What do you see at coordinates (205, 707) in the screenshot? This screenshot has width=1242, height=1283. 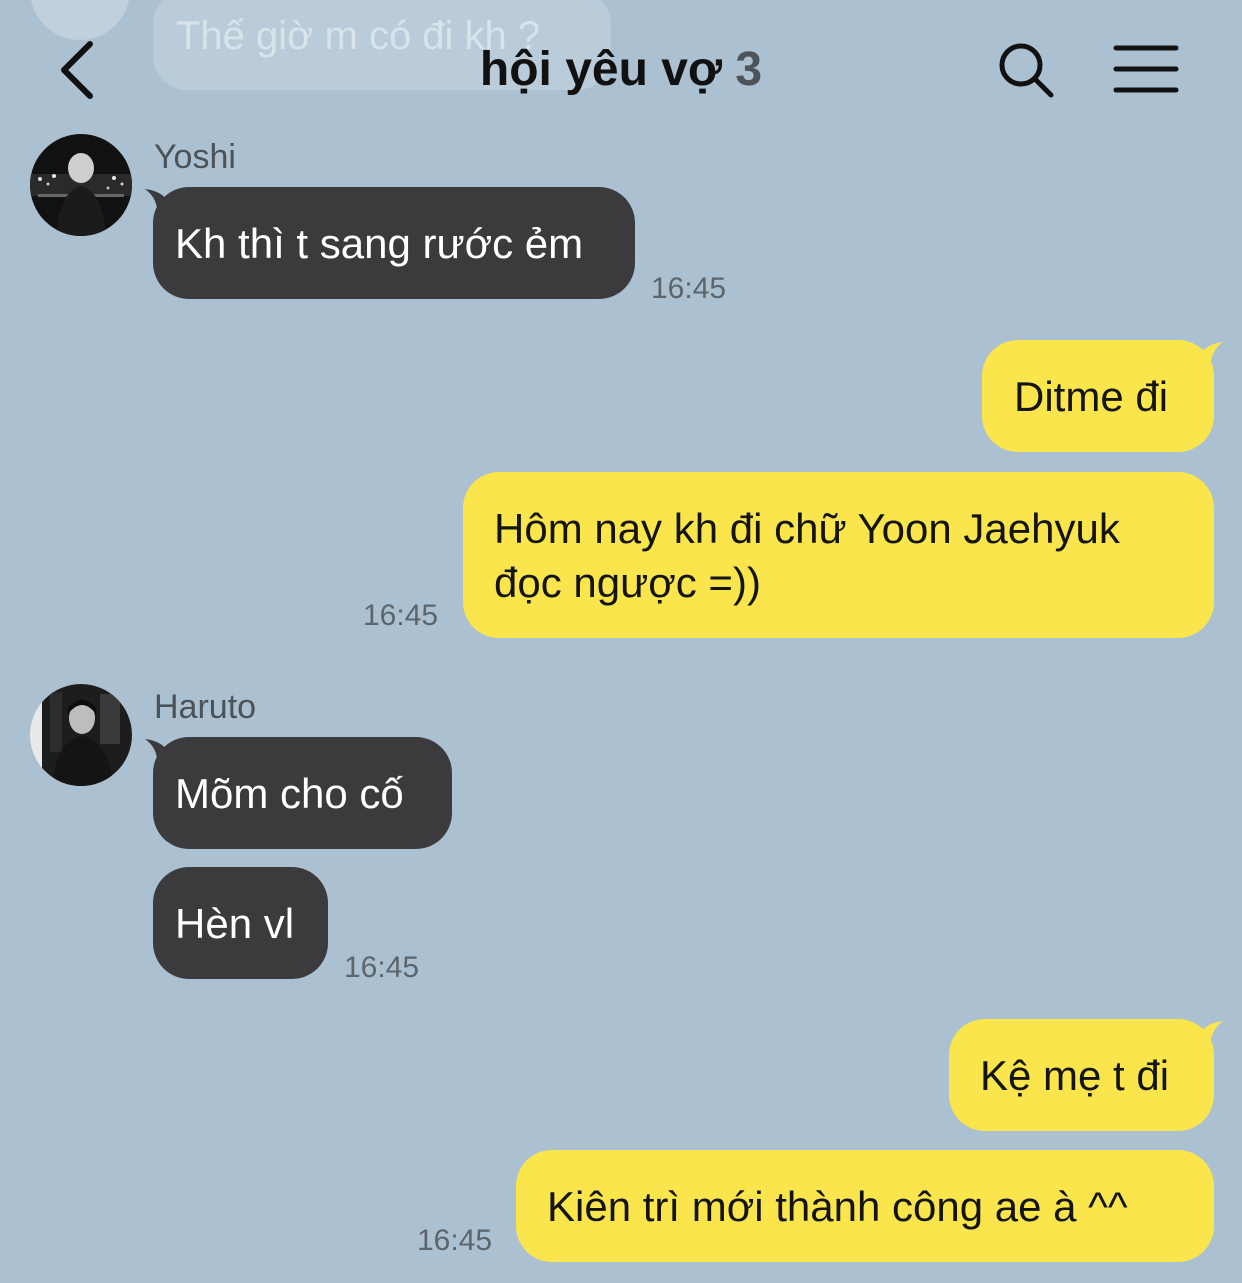 I see `sender-name-haruto: Haruto` at bounding box center [205, 707].